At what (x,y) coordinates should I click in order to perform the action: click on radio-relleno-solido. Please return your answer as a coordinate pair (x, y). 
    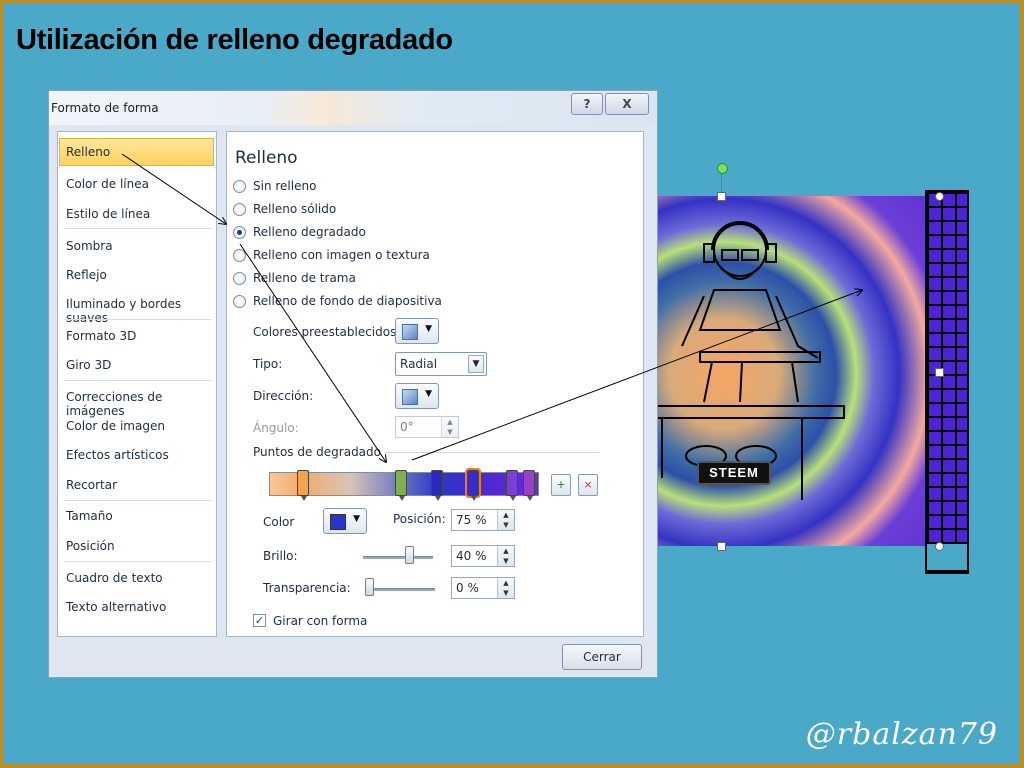
    Looking at the image, I should click on (239, 209).